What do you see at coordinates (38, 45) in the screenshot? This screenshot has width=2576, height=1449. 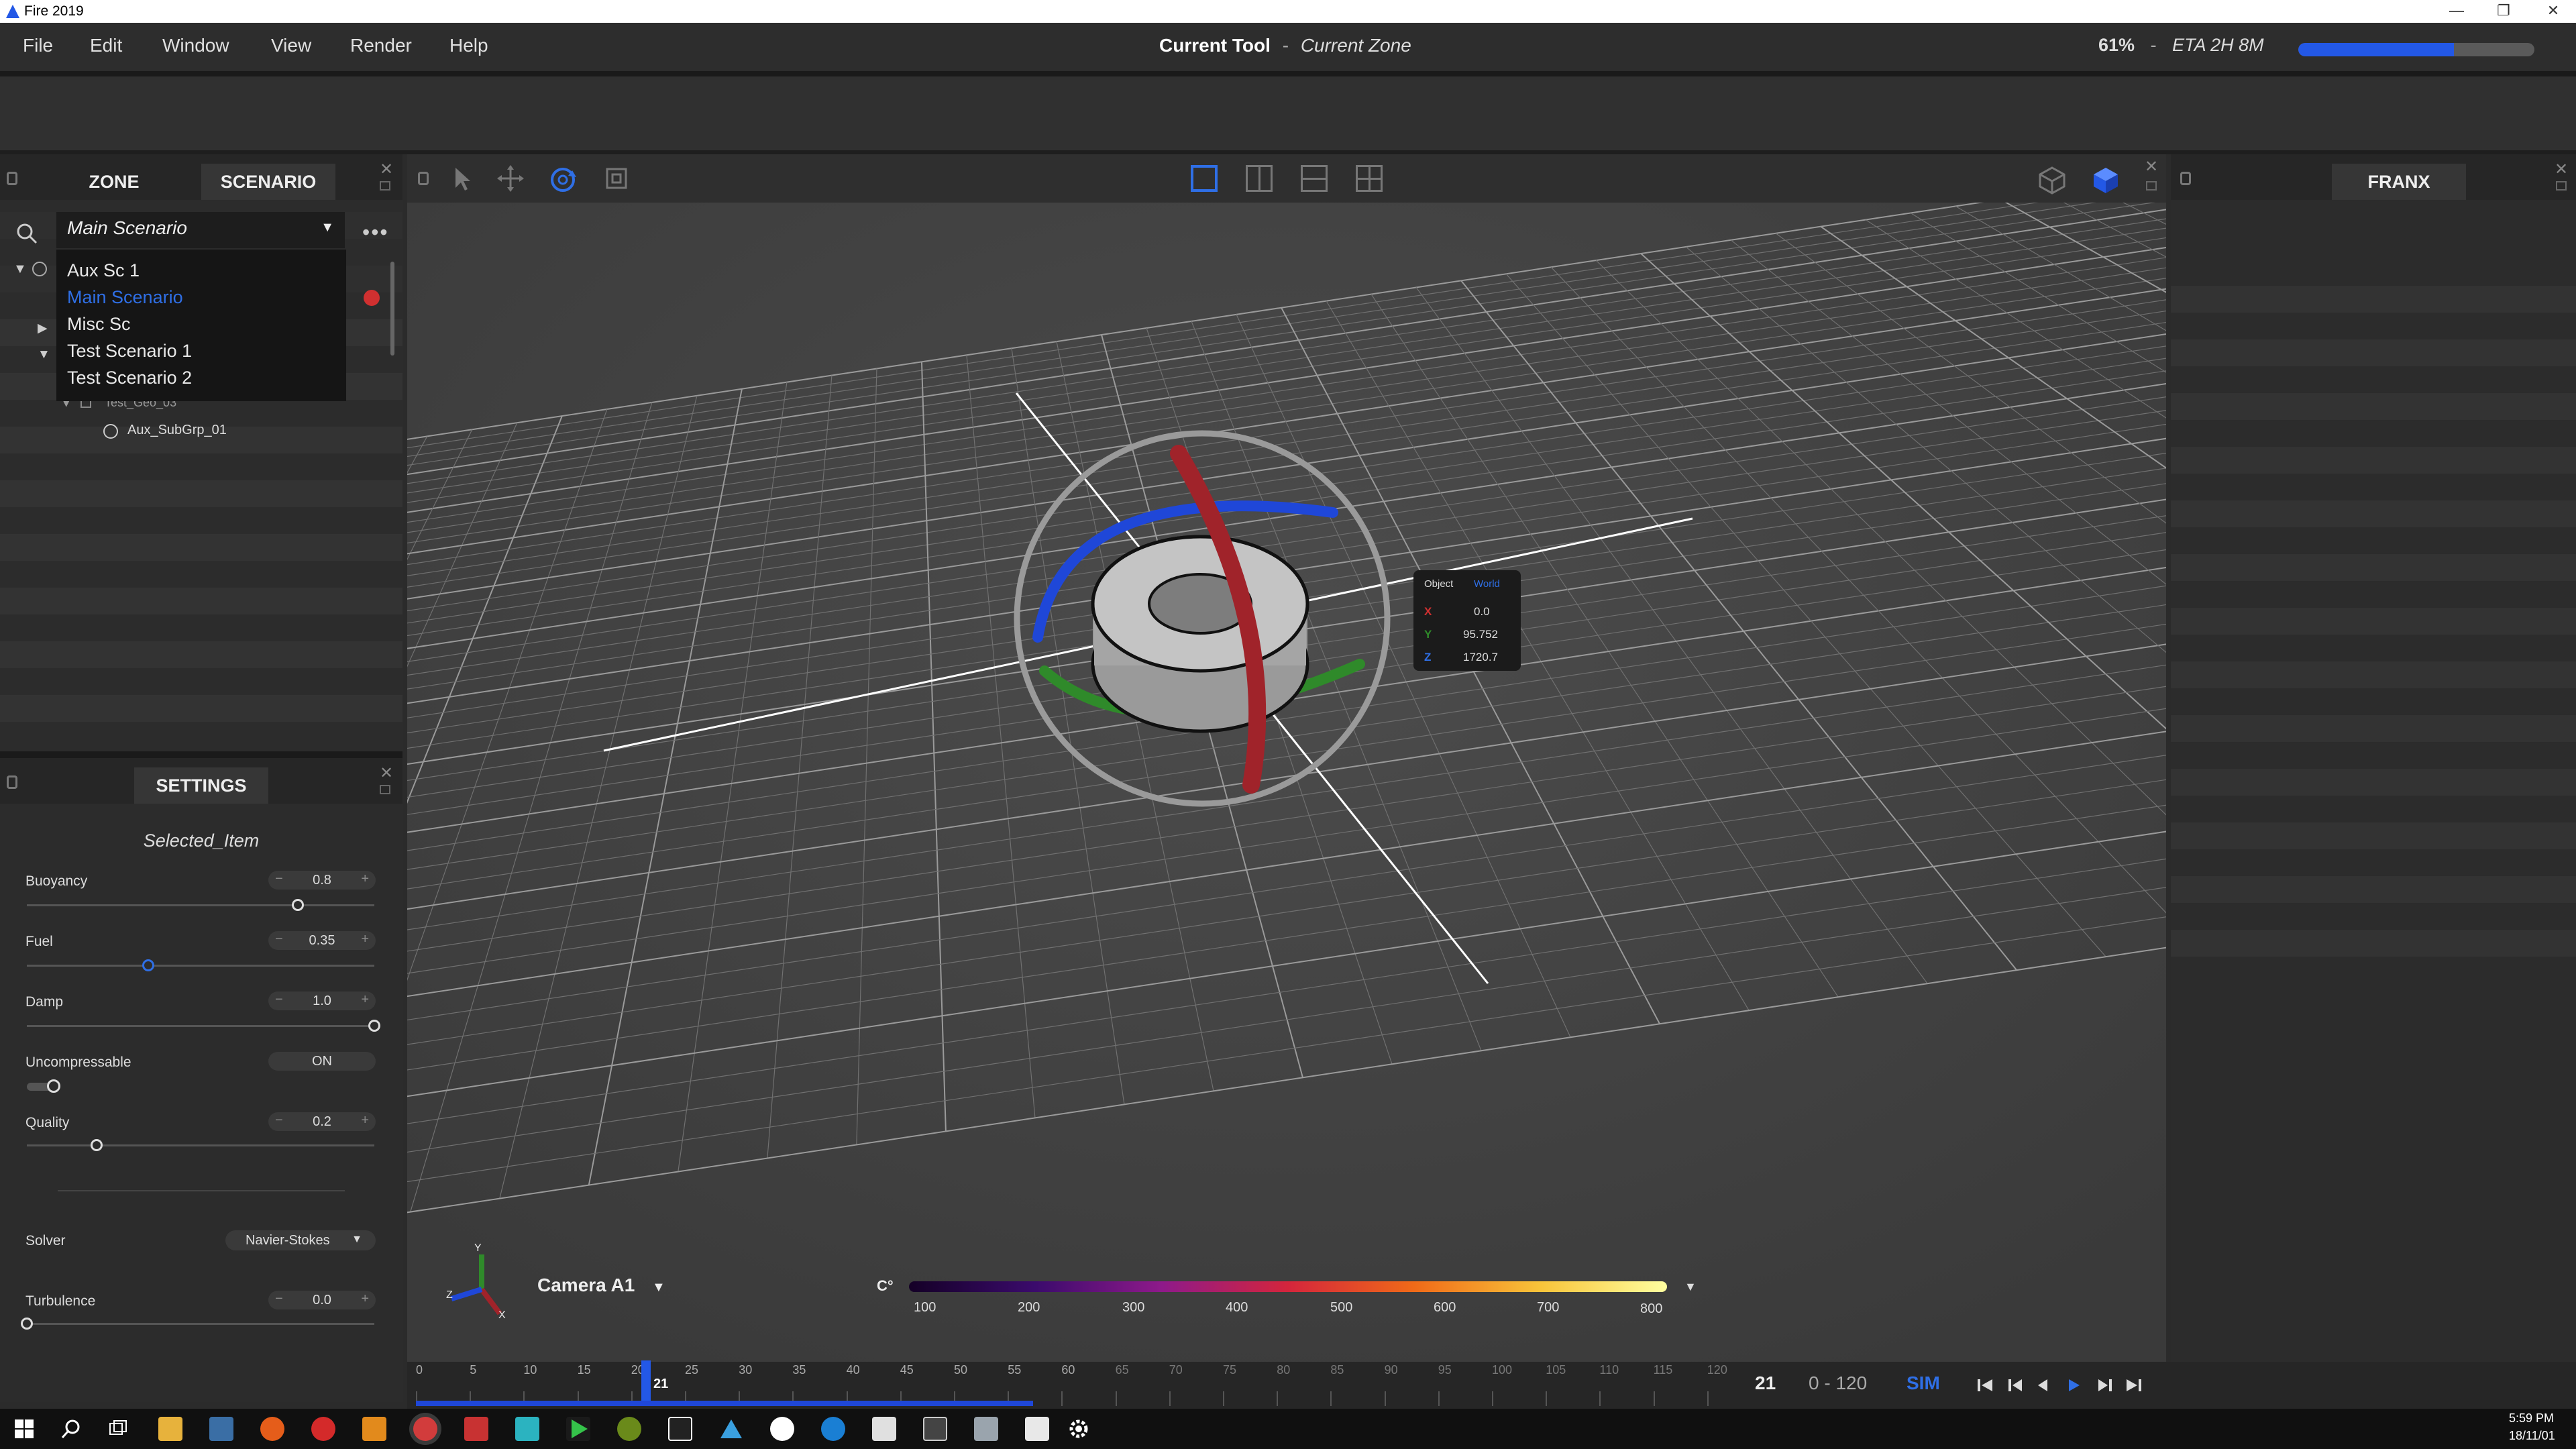 I see `menu-file: File` at bounding box center [38, 45].